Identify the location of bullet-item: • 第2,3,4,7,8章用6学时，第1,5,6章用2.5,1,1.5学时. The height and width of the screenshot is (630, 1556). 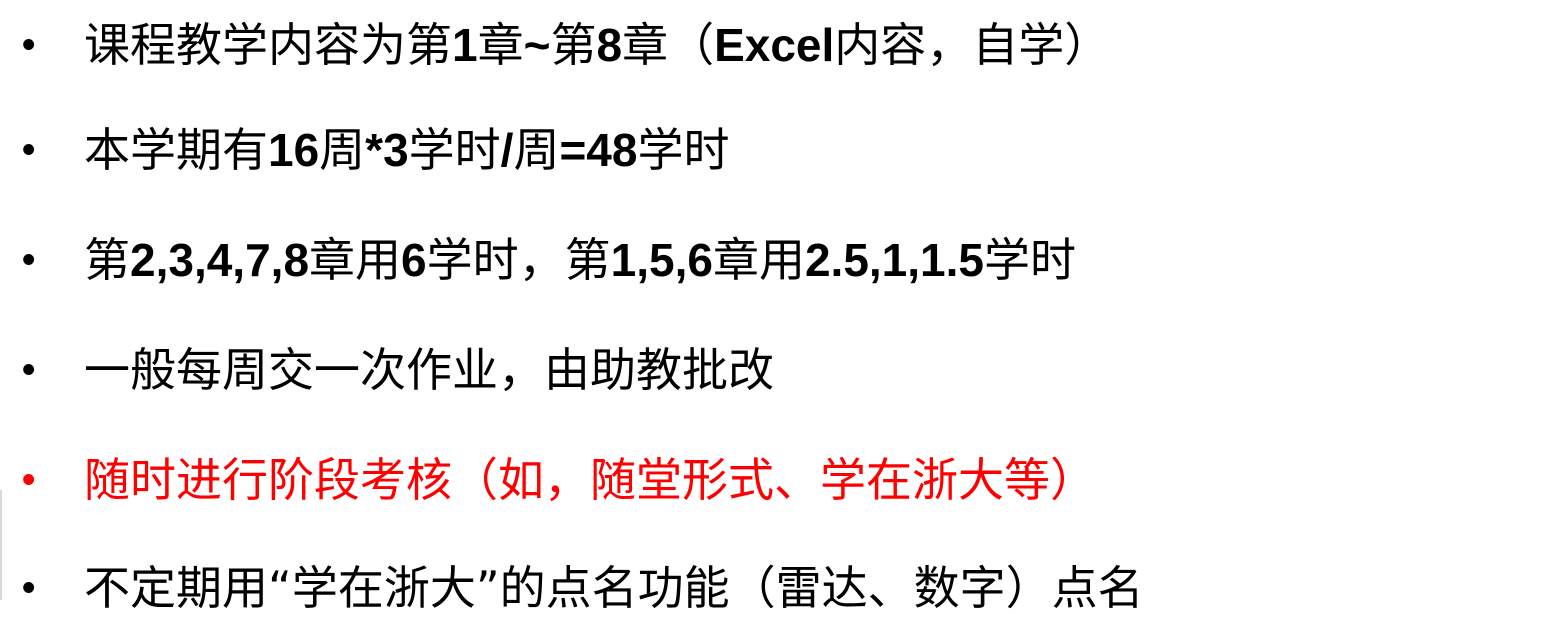
(778, 260).